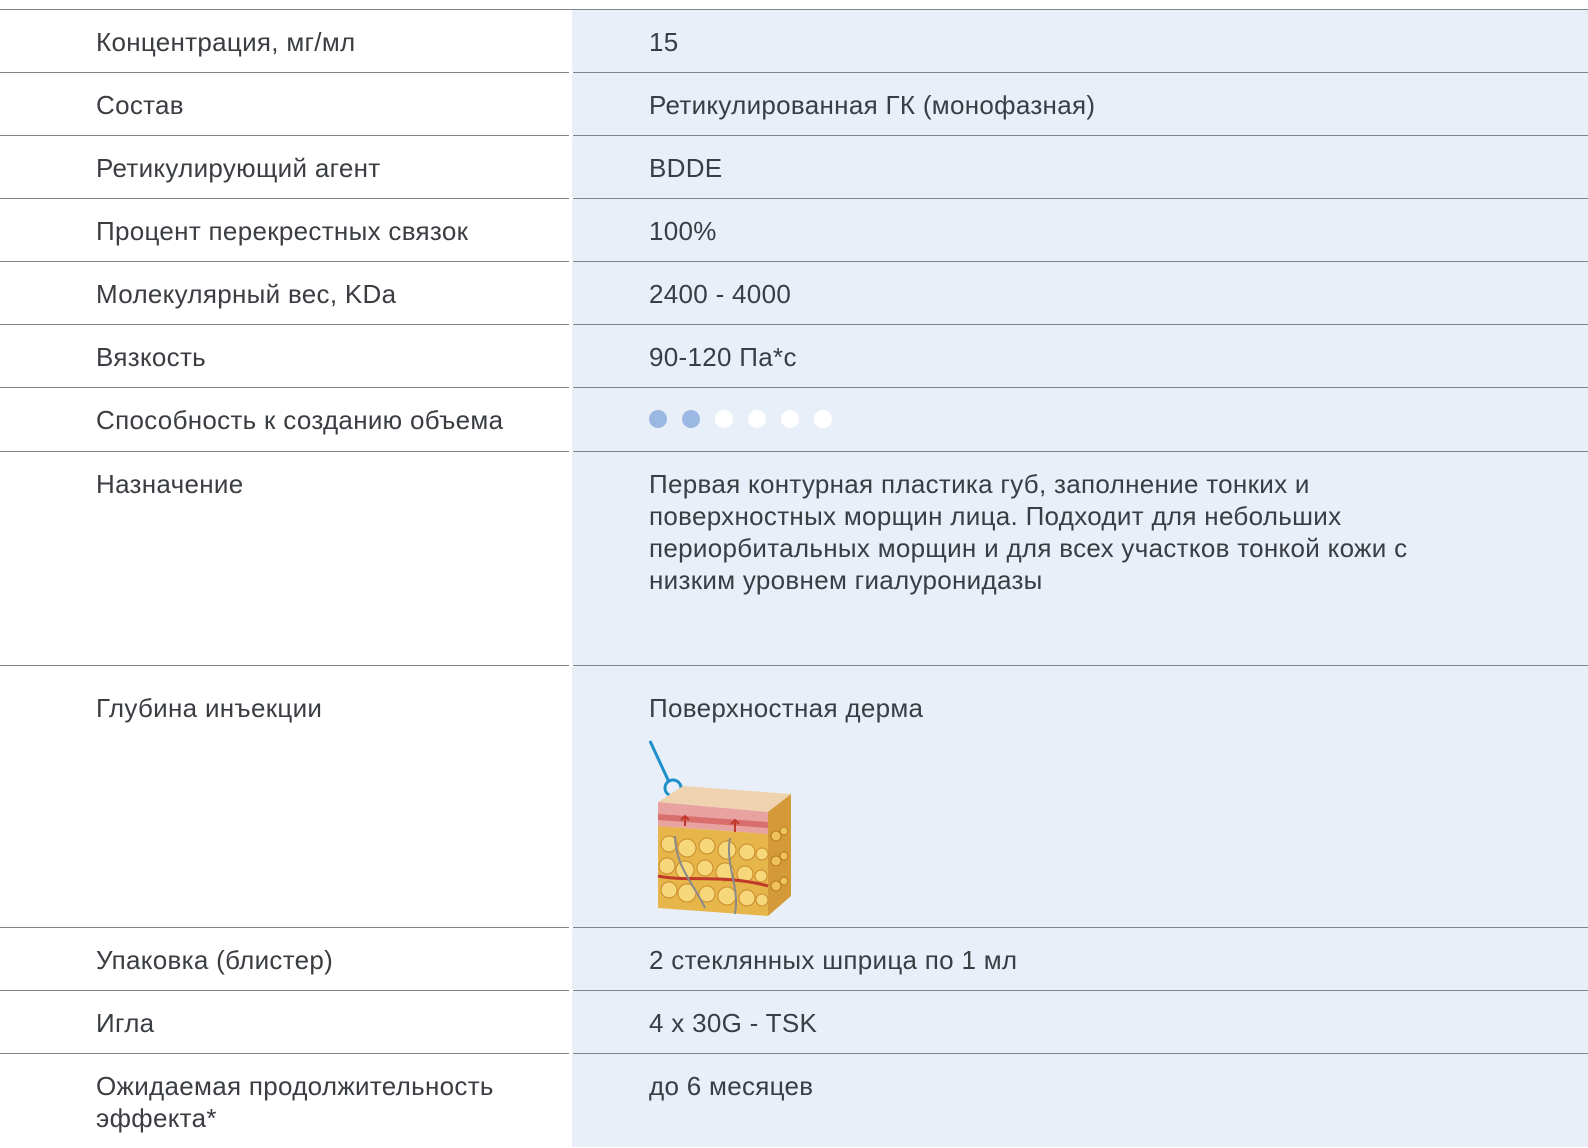  What do you see at coordinates (295, 1102) in the screenshot?
I see `row-label: Ожидаемая продолжительность эффекта*` at bounding box center [295, 1102].